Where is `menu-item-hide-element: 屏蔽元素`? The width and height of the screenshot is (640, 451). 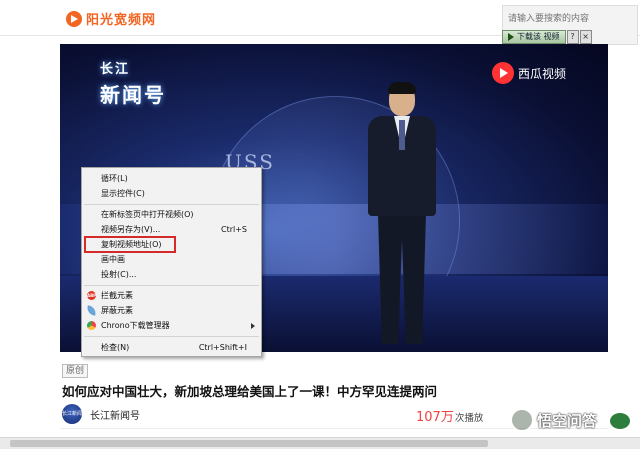
menu-item-hide-element: 屏蔽元素 is located at coordinates (171, 310).